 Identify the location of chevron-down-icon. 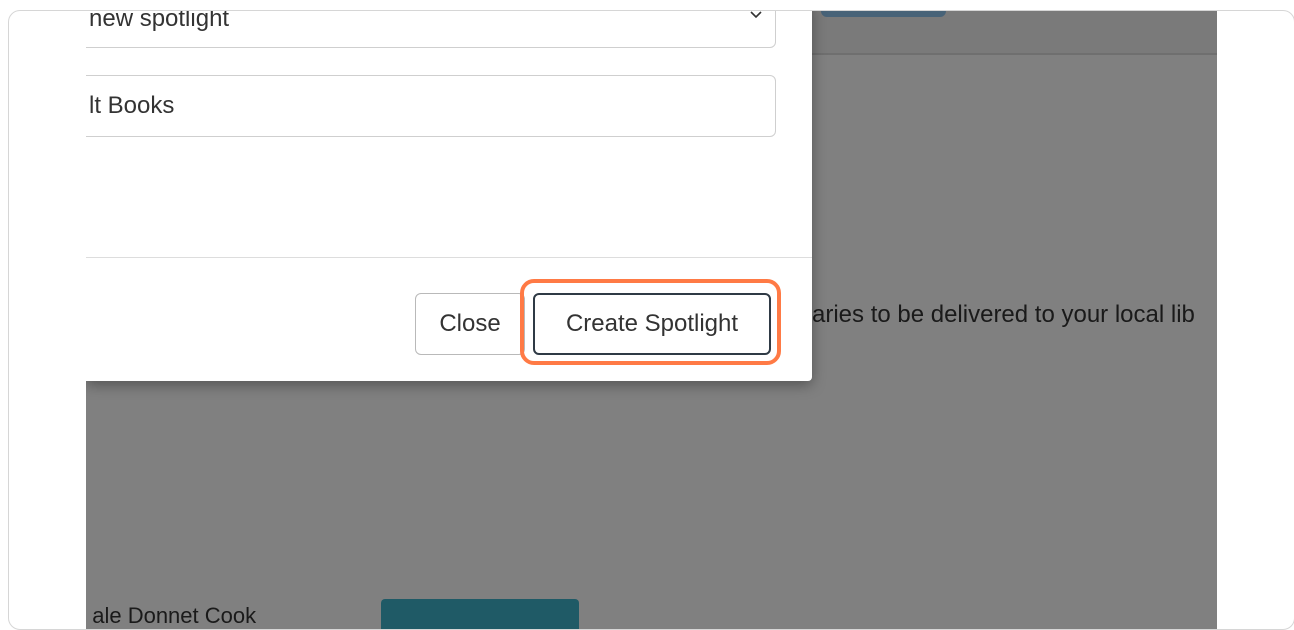
(756, 15).